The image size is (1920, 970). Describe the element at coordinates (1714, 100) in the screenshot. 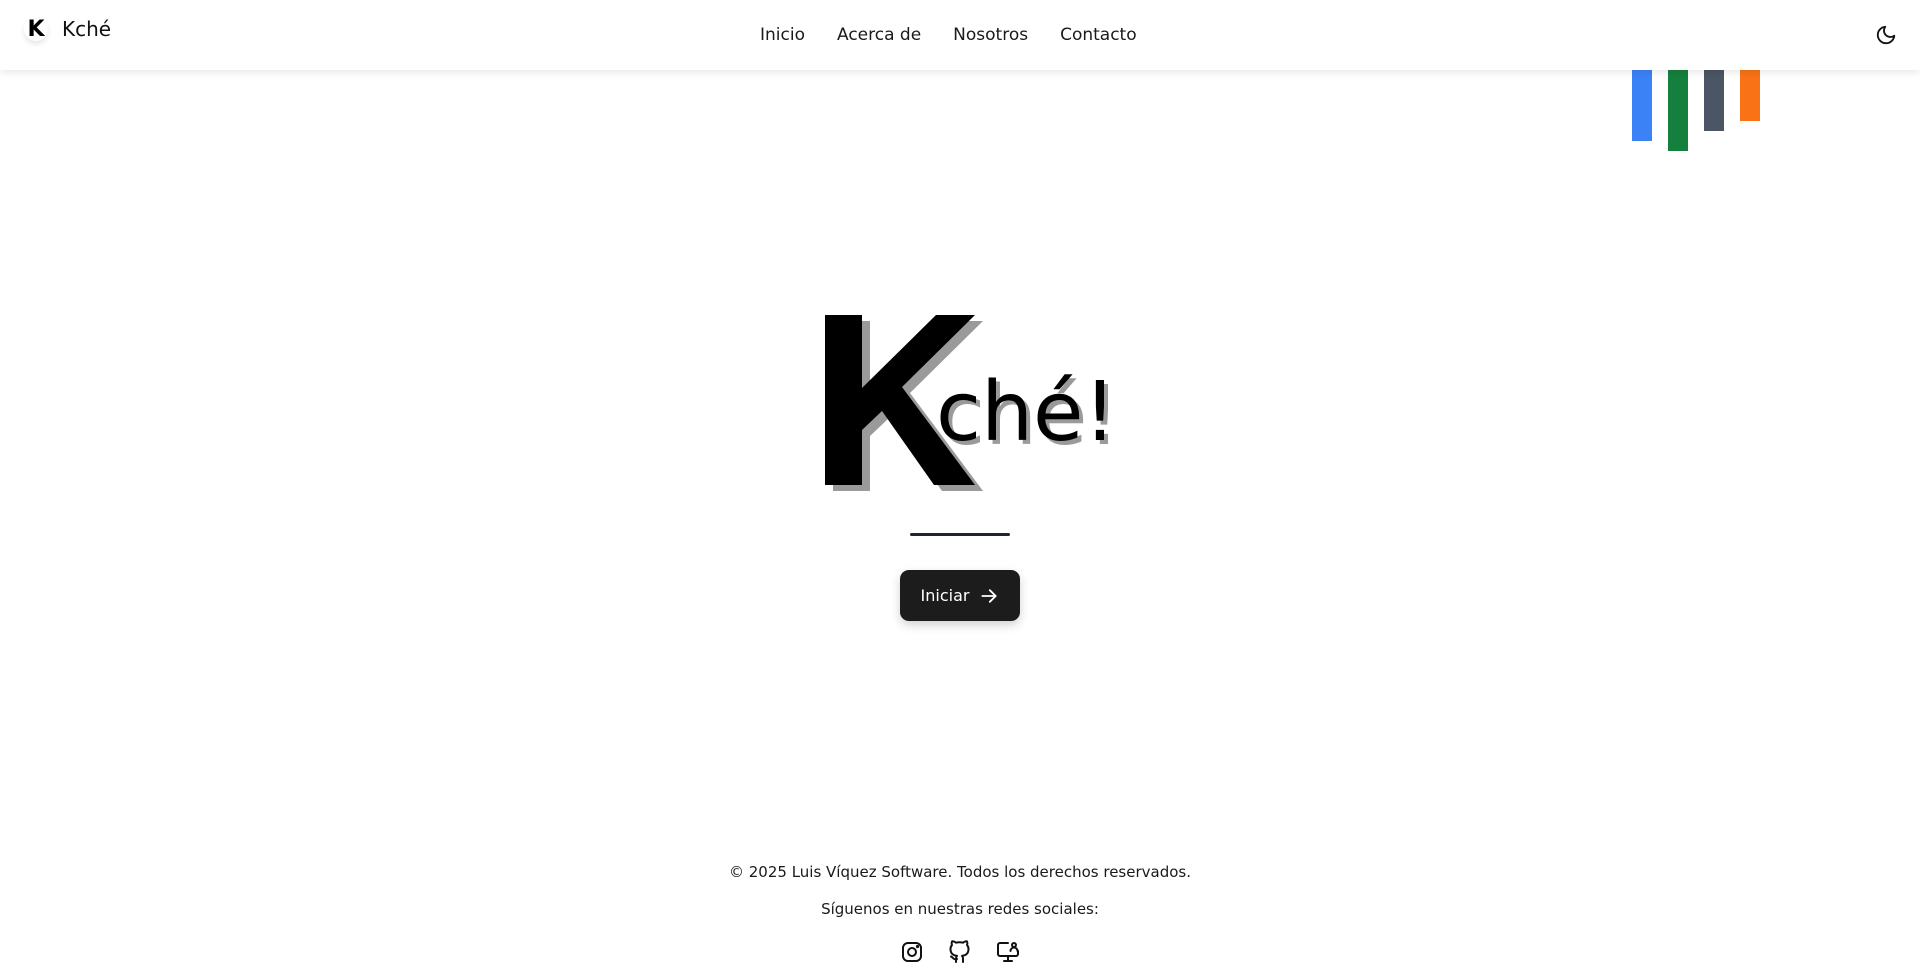

I see `decor-bar-gray` at that location.